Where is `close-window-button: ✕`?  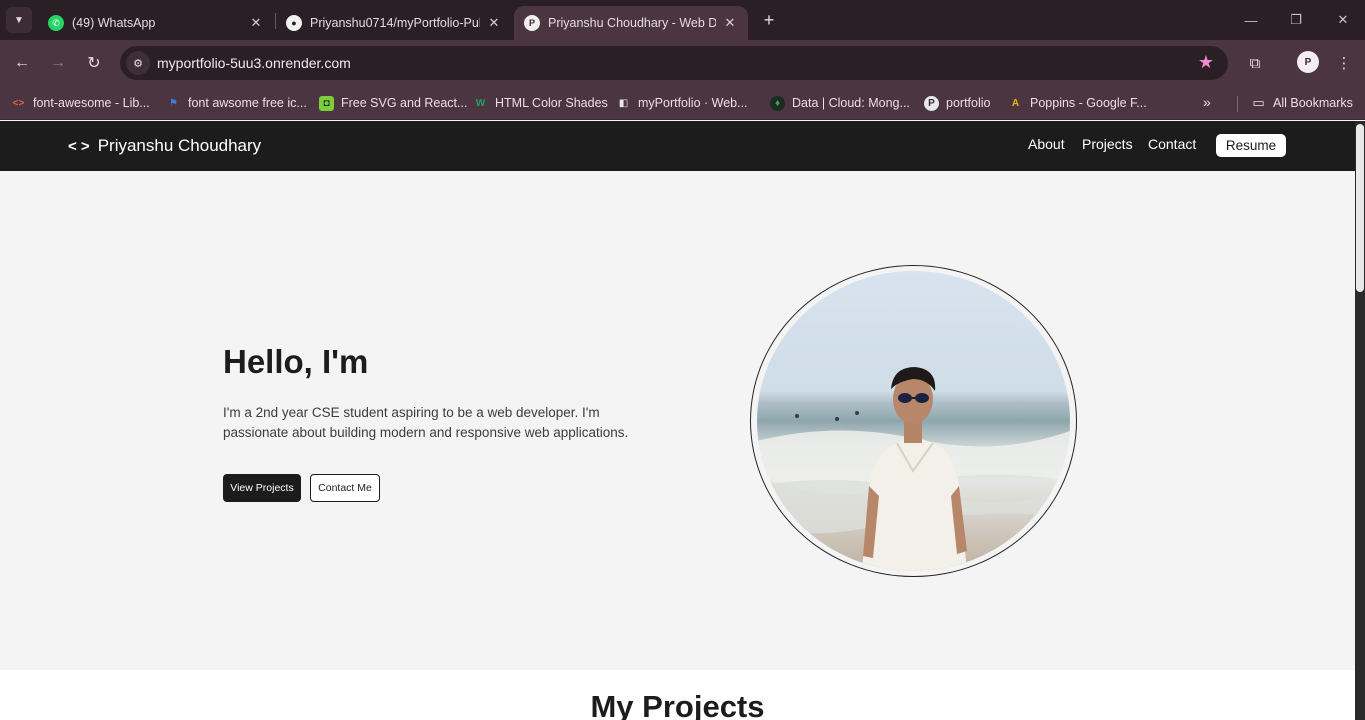 close-window-button: ✕ is located at coordinates (1343, 20).